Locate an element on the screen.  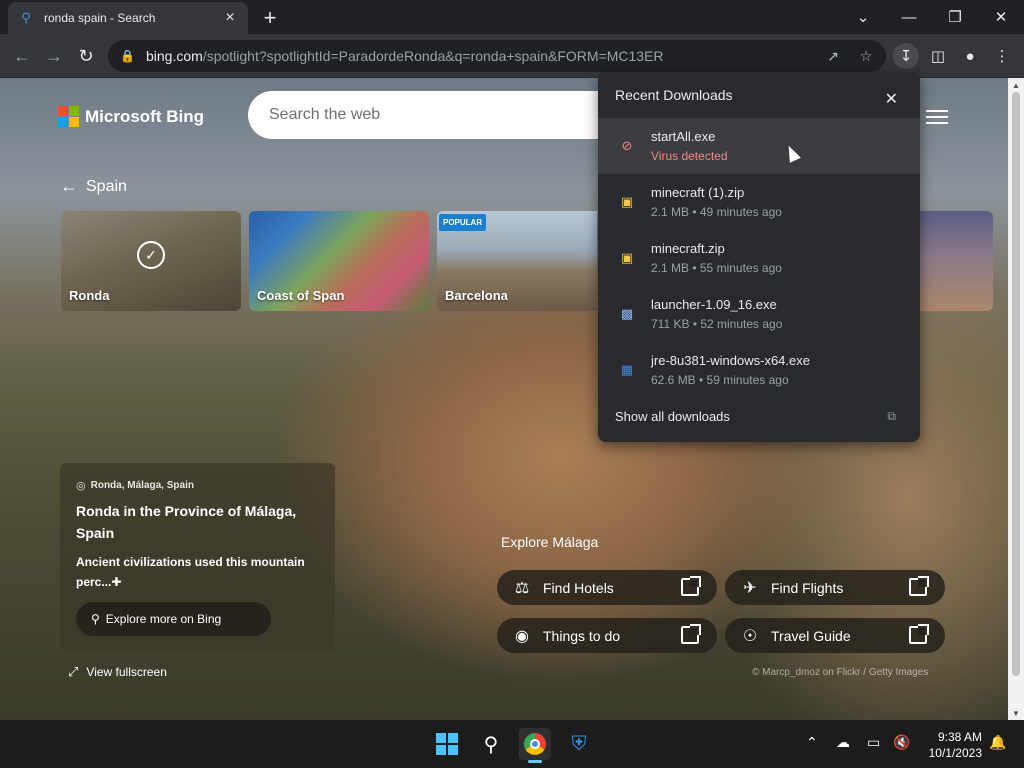
explore-title: Explore Málaga is located at coordinates (550, 542).